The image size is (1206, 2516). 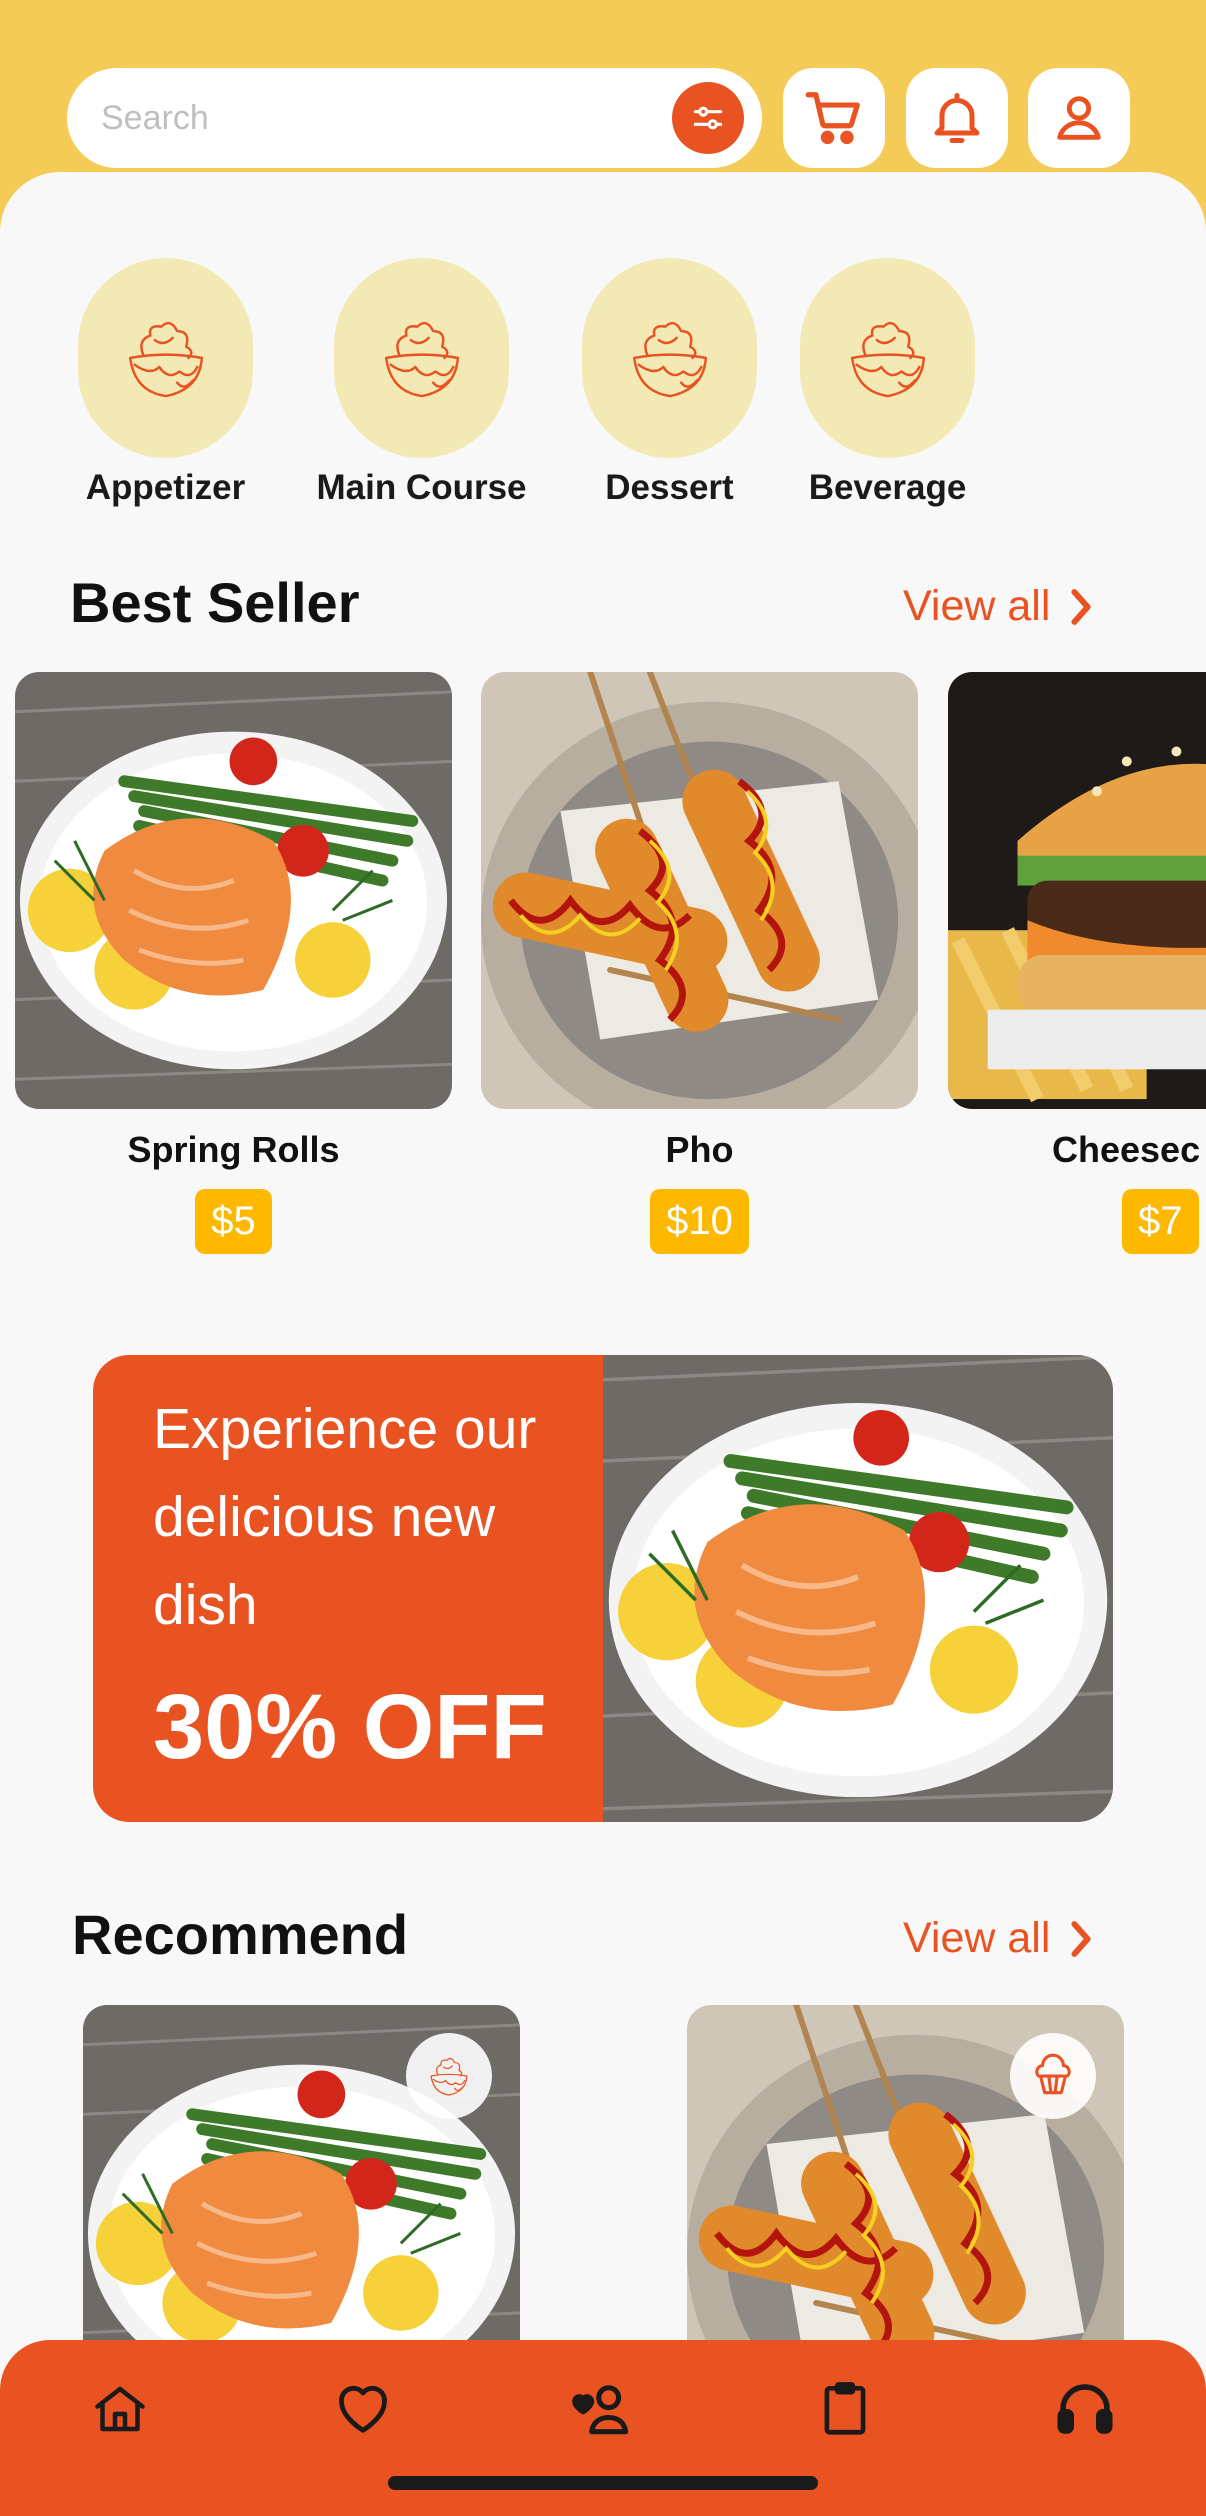 I want to click on best-seller-view-all-link: View all, so click(x=998, y=606).